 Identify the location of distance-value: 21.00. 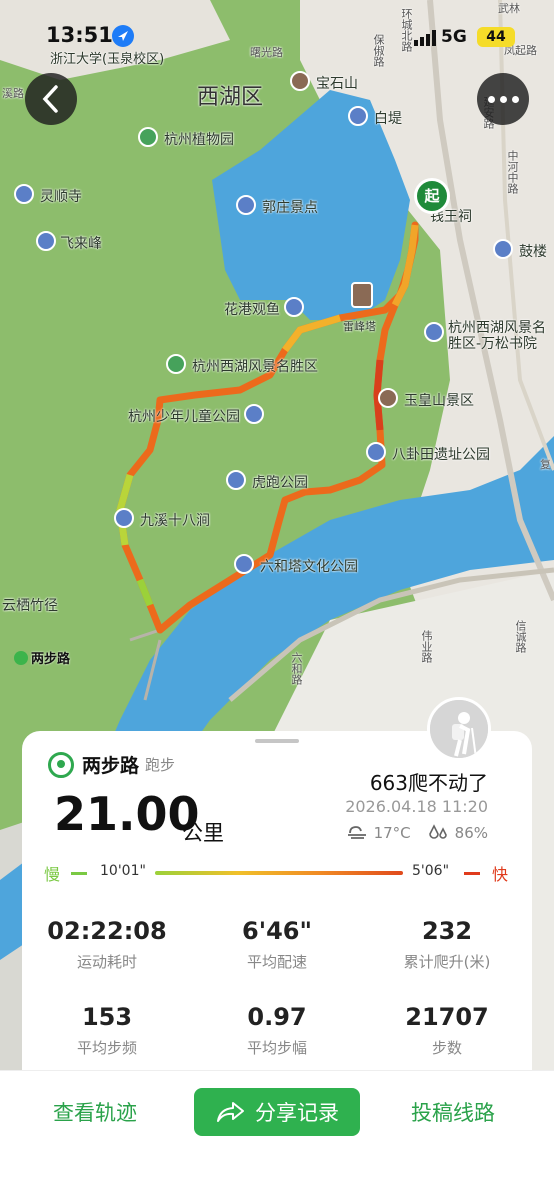
(127, 814).